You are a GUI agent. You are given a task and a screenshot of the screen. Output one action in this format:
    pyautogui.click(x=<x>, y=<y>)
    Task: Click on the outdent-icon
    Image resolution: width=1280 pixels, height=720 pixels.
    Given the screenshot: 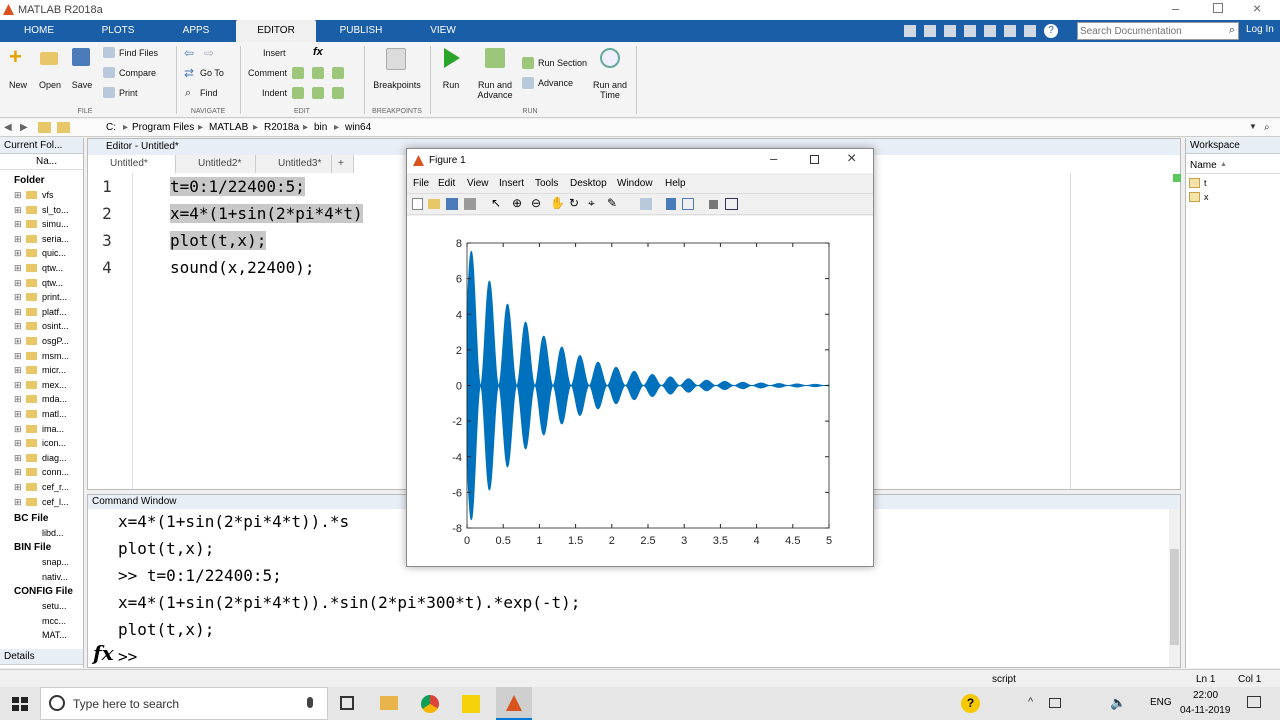 What is the action you would take?
    pyautogui.click(x=338, y=93)
    